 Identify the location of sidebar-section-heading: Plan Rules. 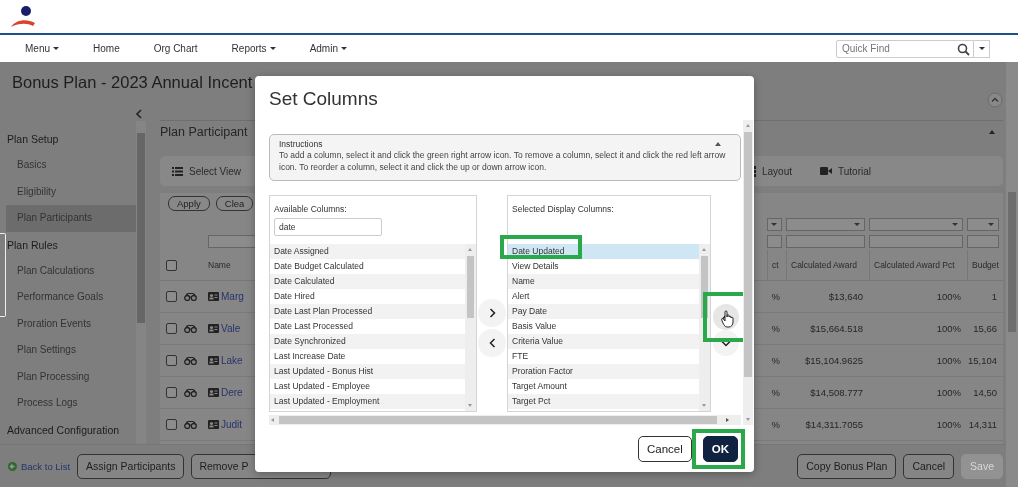
(71, 244).